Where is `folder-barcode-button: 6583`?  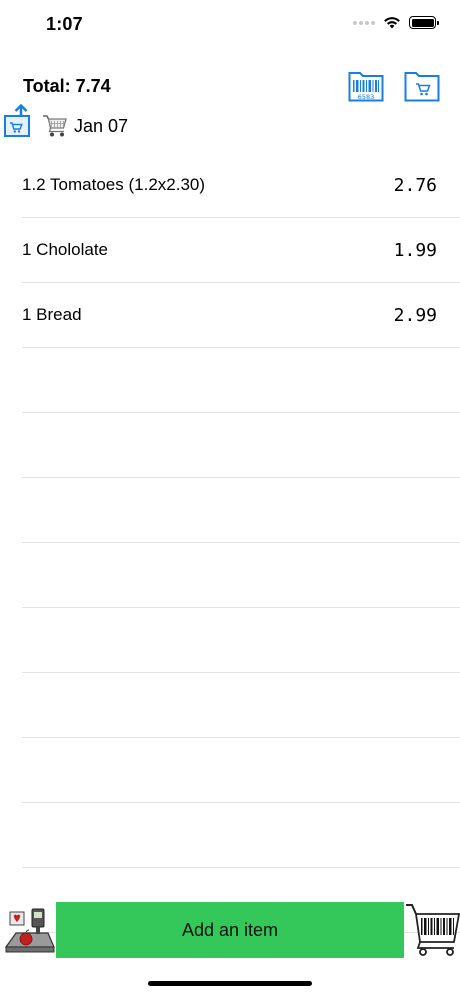
folder-barcode-button: 6583 is located at coordinates (366, 85).